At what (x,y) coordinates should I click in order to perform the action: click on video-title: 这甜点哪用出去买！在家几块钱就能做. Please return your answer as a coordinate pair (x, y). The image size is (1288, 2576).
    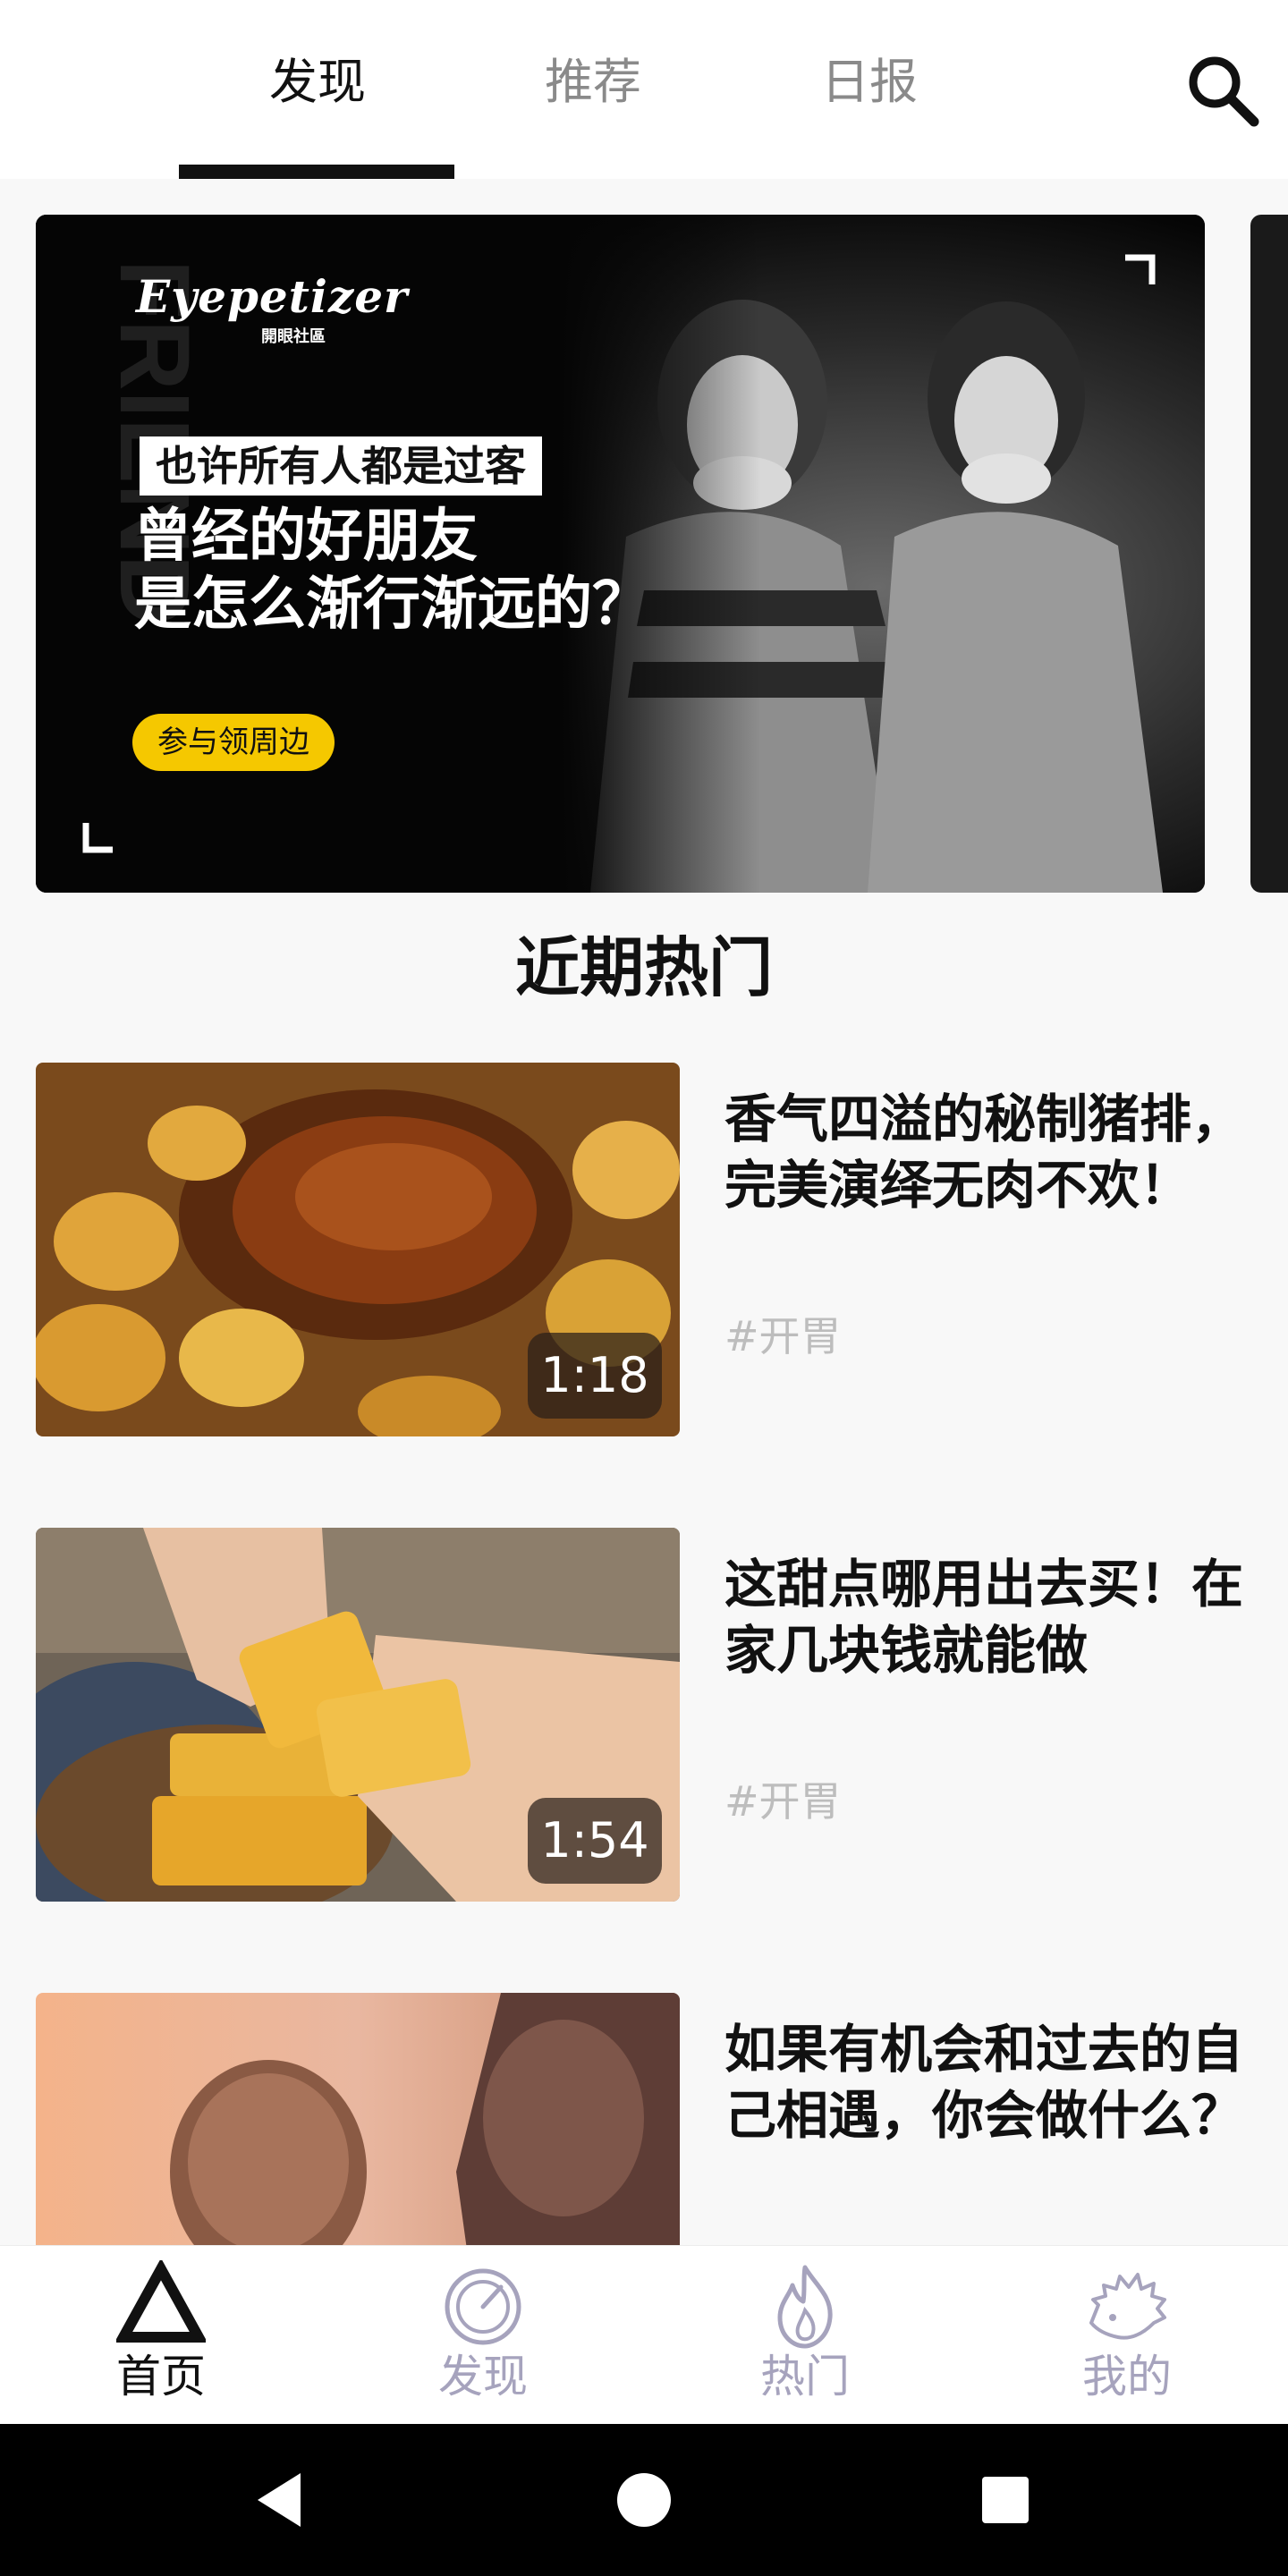
    Looking at the image, I should click on (988, 1617).